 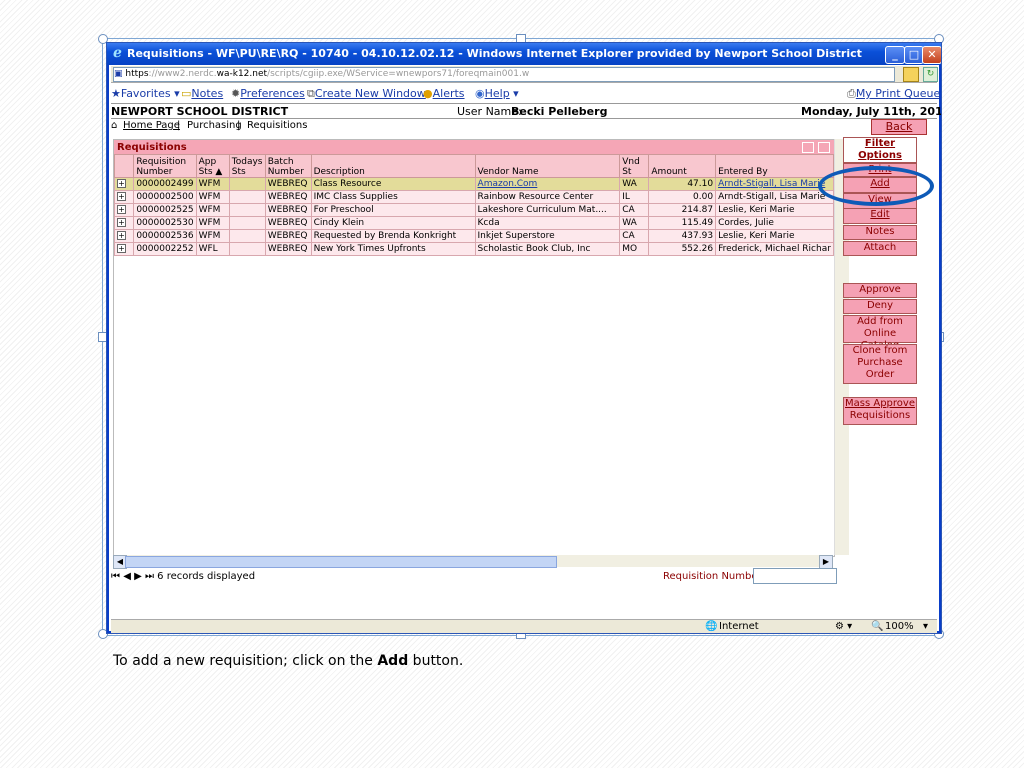 I want to click on create-window-label: Create New Window, so click(x=370, y=93).